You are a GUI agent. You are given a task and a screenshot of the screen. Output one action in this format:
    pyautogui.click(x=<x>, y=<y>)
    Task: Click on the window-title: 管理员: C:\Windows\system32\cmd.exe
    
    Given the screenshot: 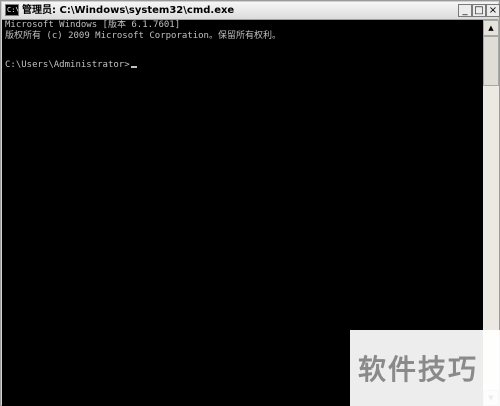 What is the action you would take?
    pyautogui.click(x=128, y=10)
    